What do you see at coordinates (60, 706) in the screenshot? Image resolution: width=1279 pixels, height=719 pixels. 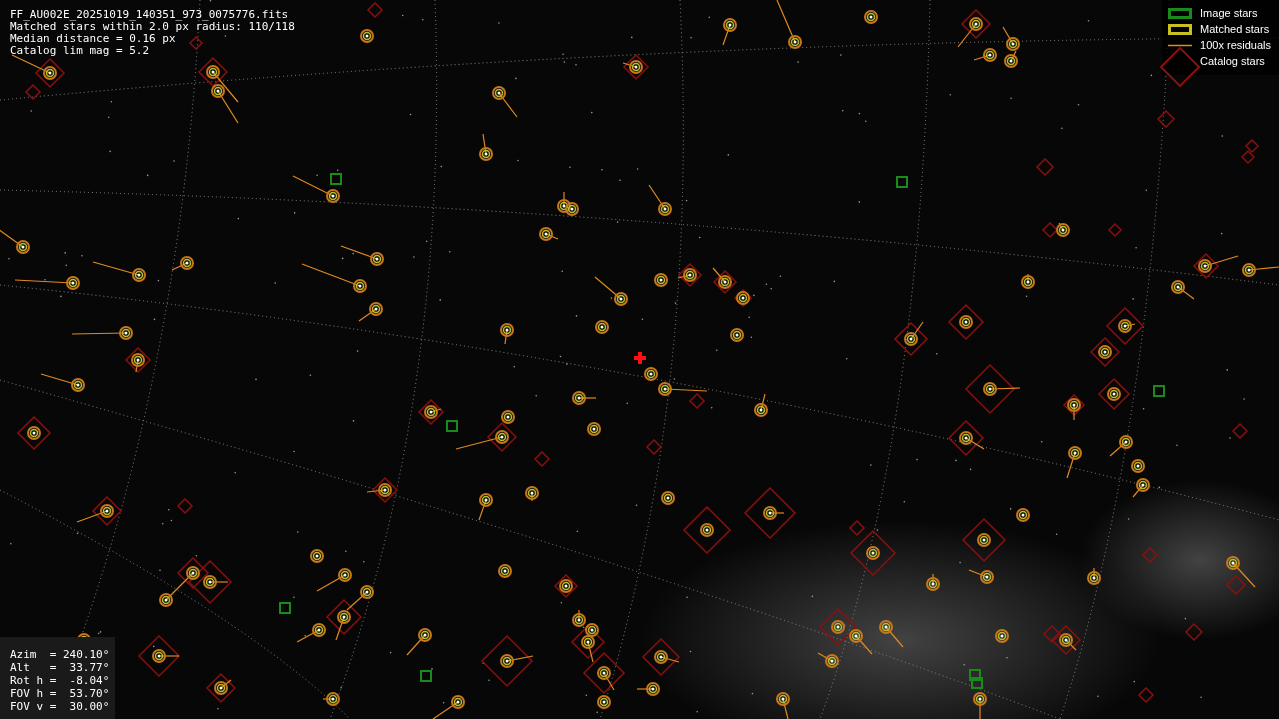 I see `pointing-line: FOV v = 30.00°` at bounding box center [60, 706].